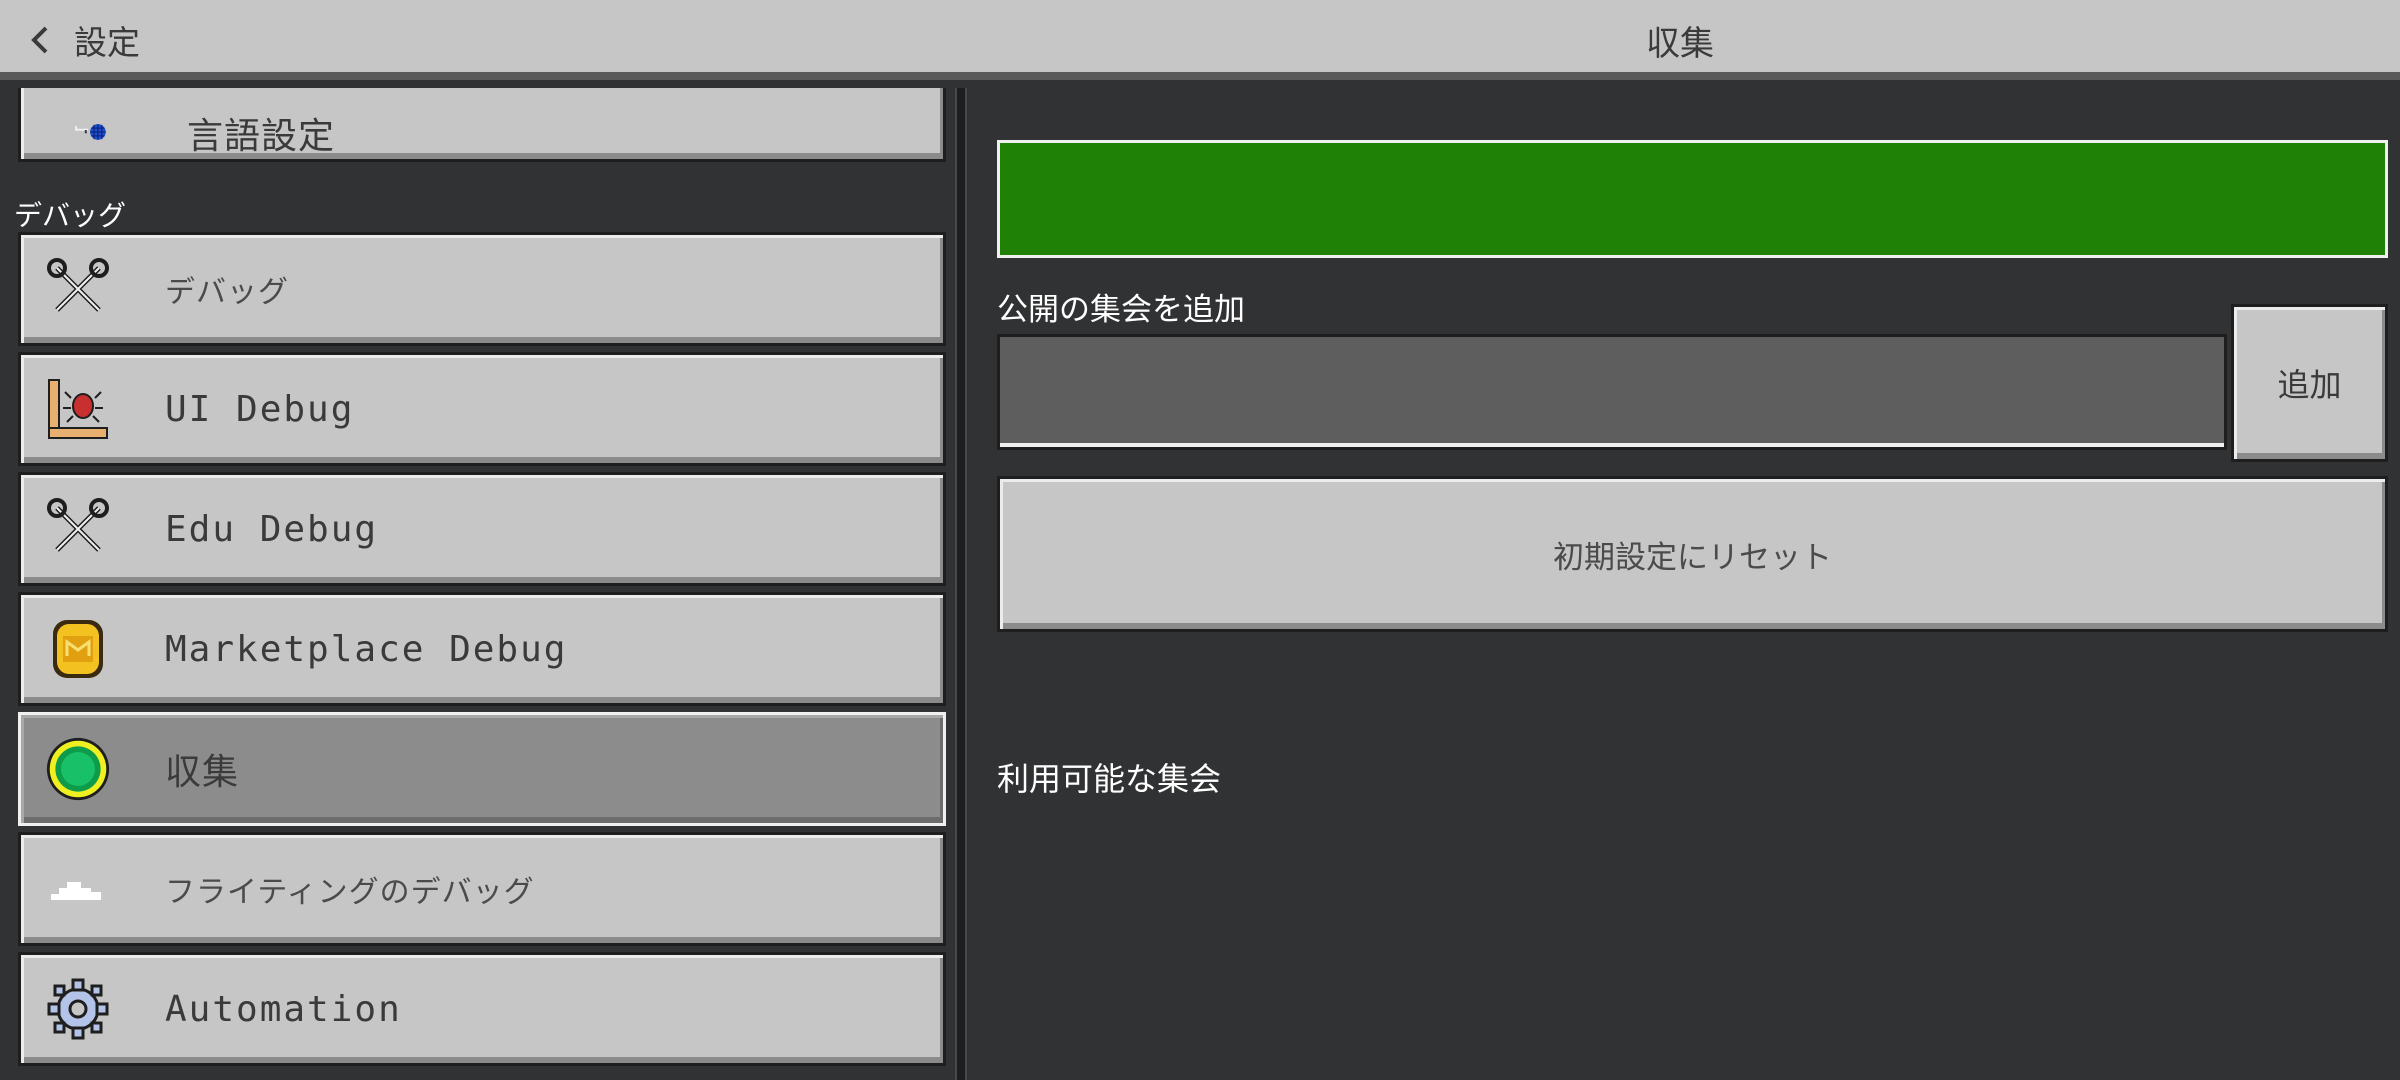  I want to click on back-button: 設定, so click(85, 40).